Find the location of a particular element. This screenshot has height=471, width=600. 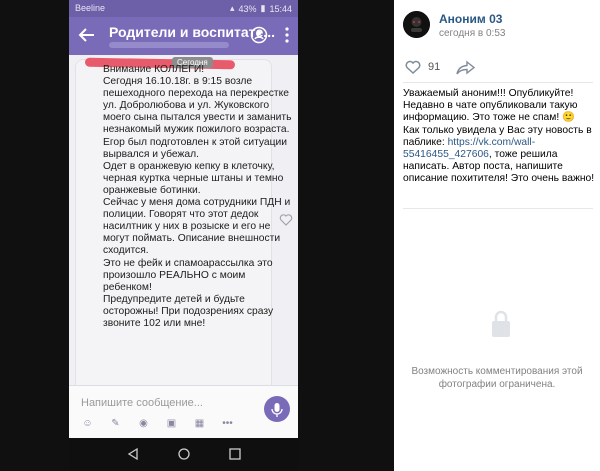

chat-subtitle-redacted is located at coordinates (169, 45).